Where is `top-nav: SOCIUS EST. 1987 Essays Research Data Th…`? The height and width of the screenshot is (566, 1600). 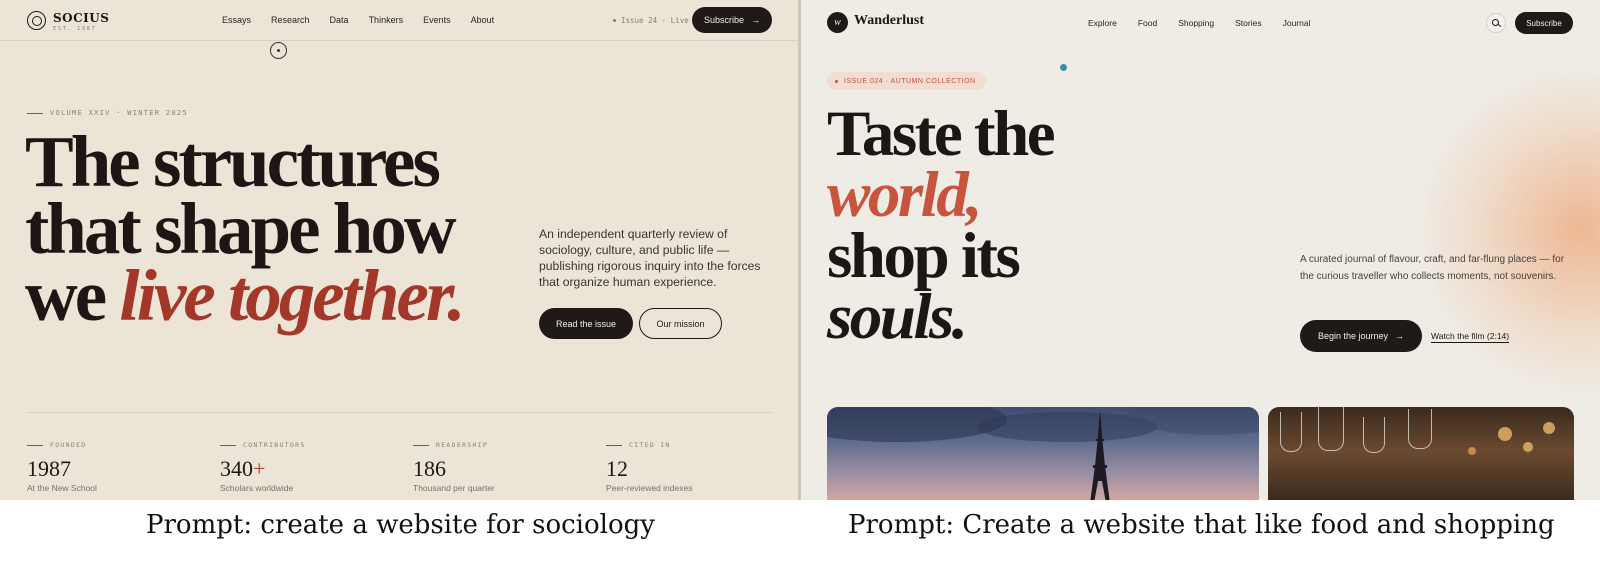 top-nav: SOCIUS EST. 1987 Essays Research Data Th… is located at coordinates (399, 20).